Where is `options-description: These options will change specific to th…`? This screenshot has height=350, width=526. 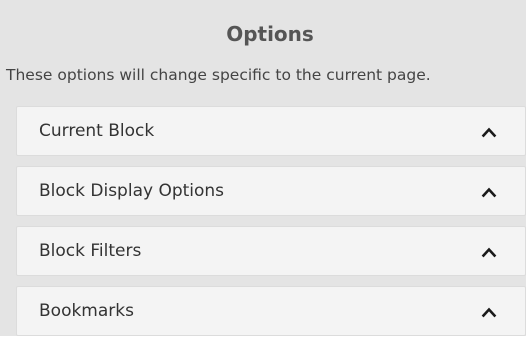 options-description: These options will change specific to th… is located at coordinates (218, 75).